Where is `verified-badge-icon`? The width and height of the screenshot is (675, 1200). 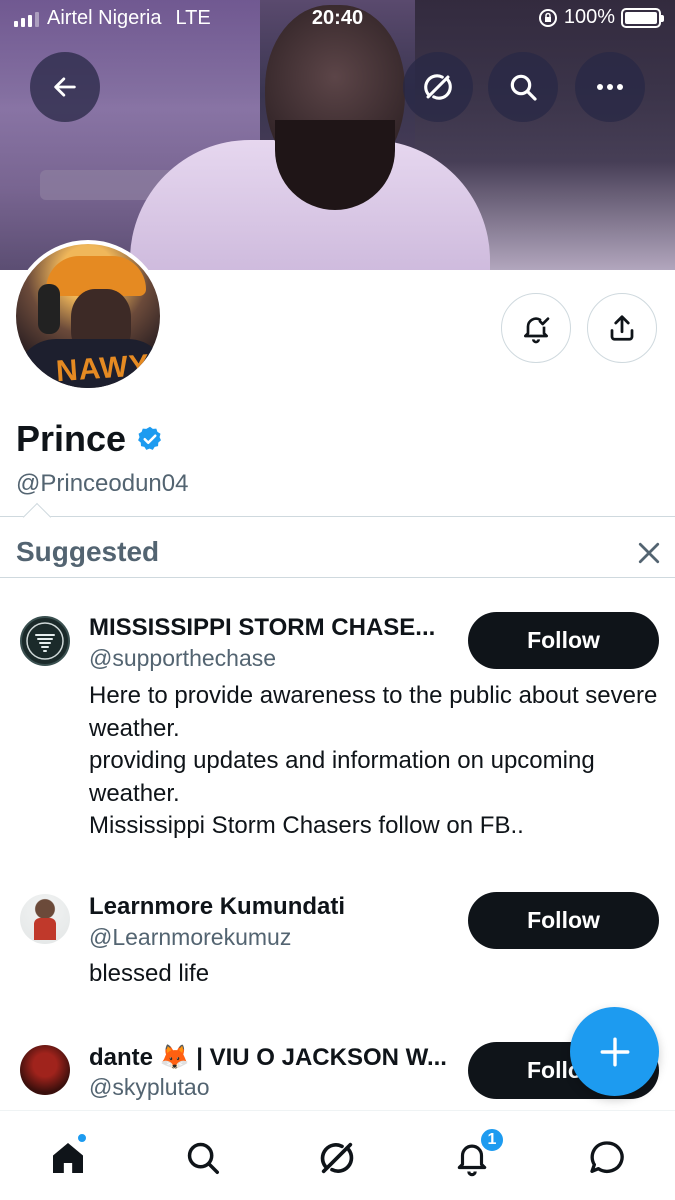
verified-badge-icon is located at coordinates (150, 438).